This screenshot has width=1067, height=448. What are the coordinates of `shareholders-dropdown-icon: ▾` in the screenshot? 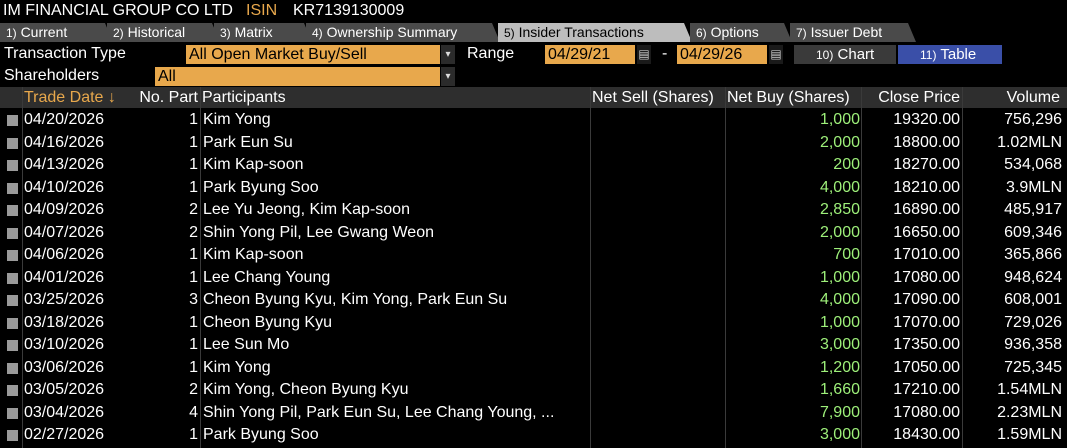 It's located at (448, 76).